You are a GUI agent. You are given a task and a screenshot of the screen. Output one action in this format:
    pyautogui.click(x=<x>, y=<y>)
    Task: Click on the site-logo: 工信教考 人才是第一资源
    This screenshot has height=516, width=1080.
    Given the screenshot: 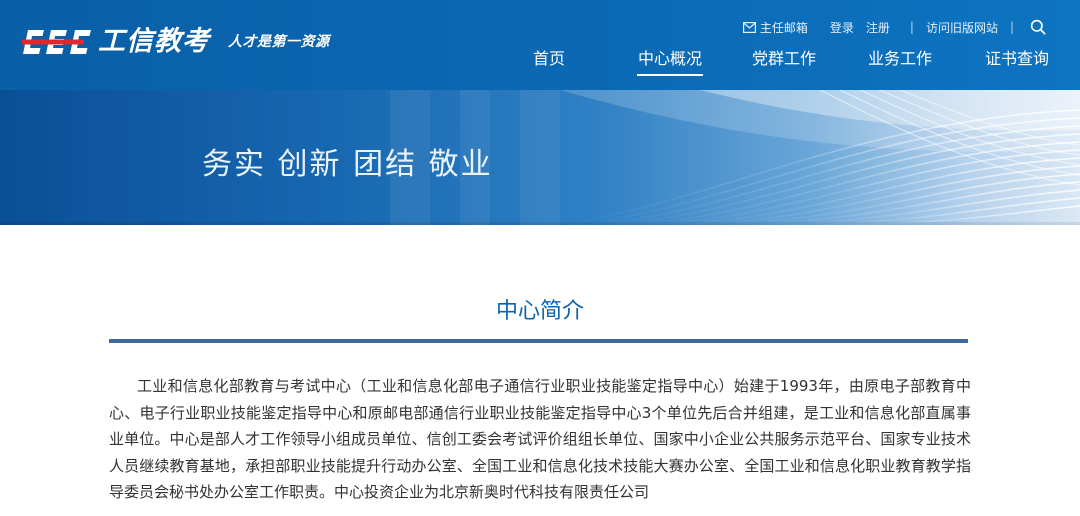 What is the action you would take?
    pyautogui.click(x=176, y=42)
    